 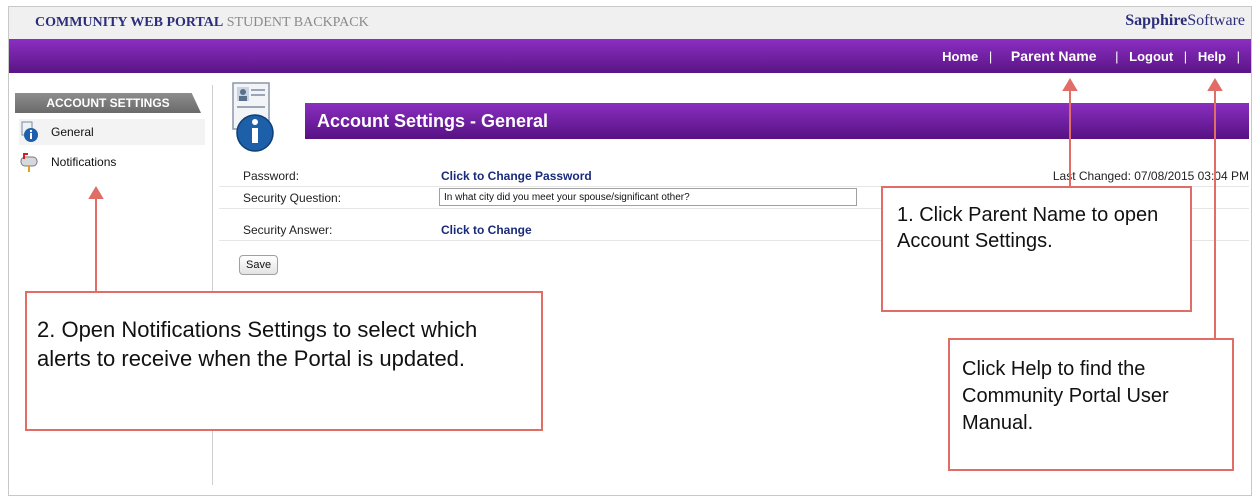 What do you see at coordinates (72, 132) in the screenshot?
I see `sidebar-item-label: General` at bounding box center [72, 132].